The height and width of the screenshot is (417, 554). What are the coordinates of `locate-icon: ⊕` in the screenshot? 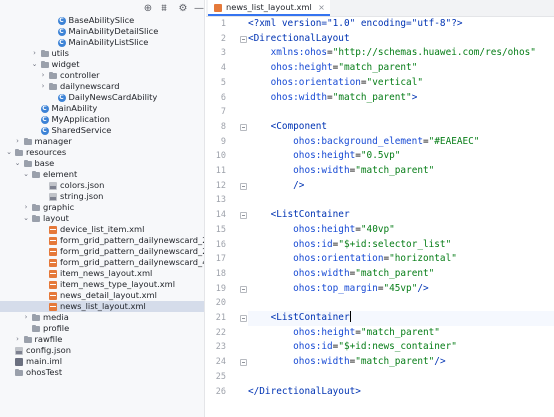 It's located at (148, 8).